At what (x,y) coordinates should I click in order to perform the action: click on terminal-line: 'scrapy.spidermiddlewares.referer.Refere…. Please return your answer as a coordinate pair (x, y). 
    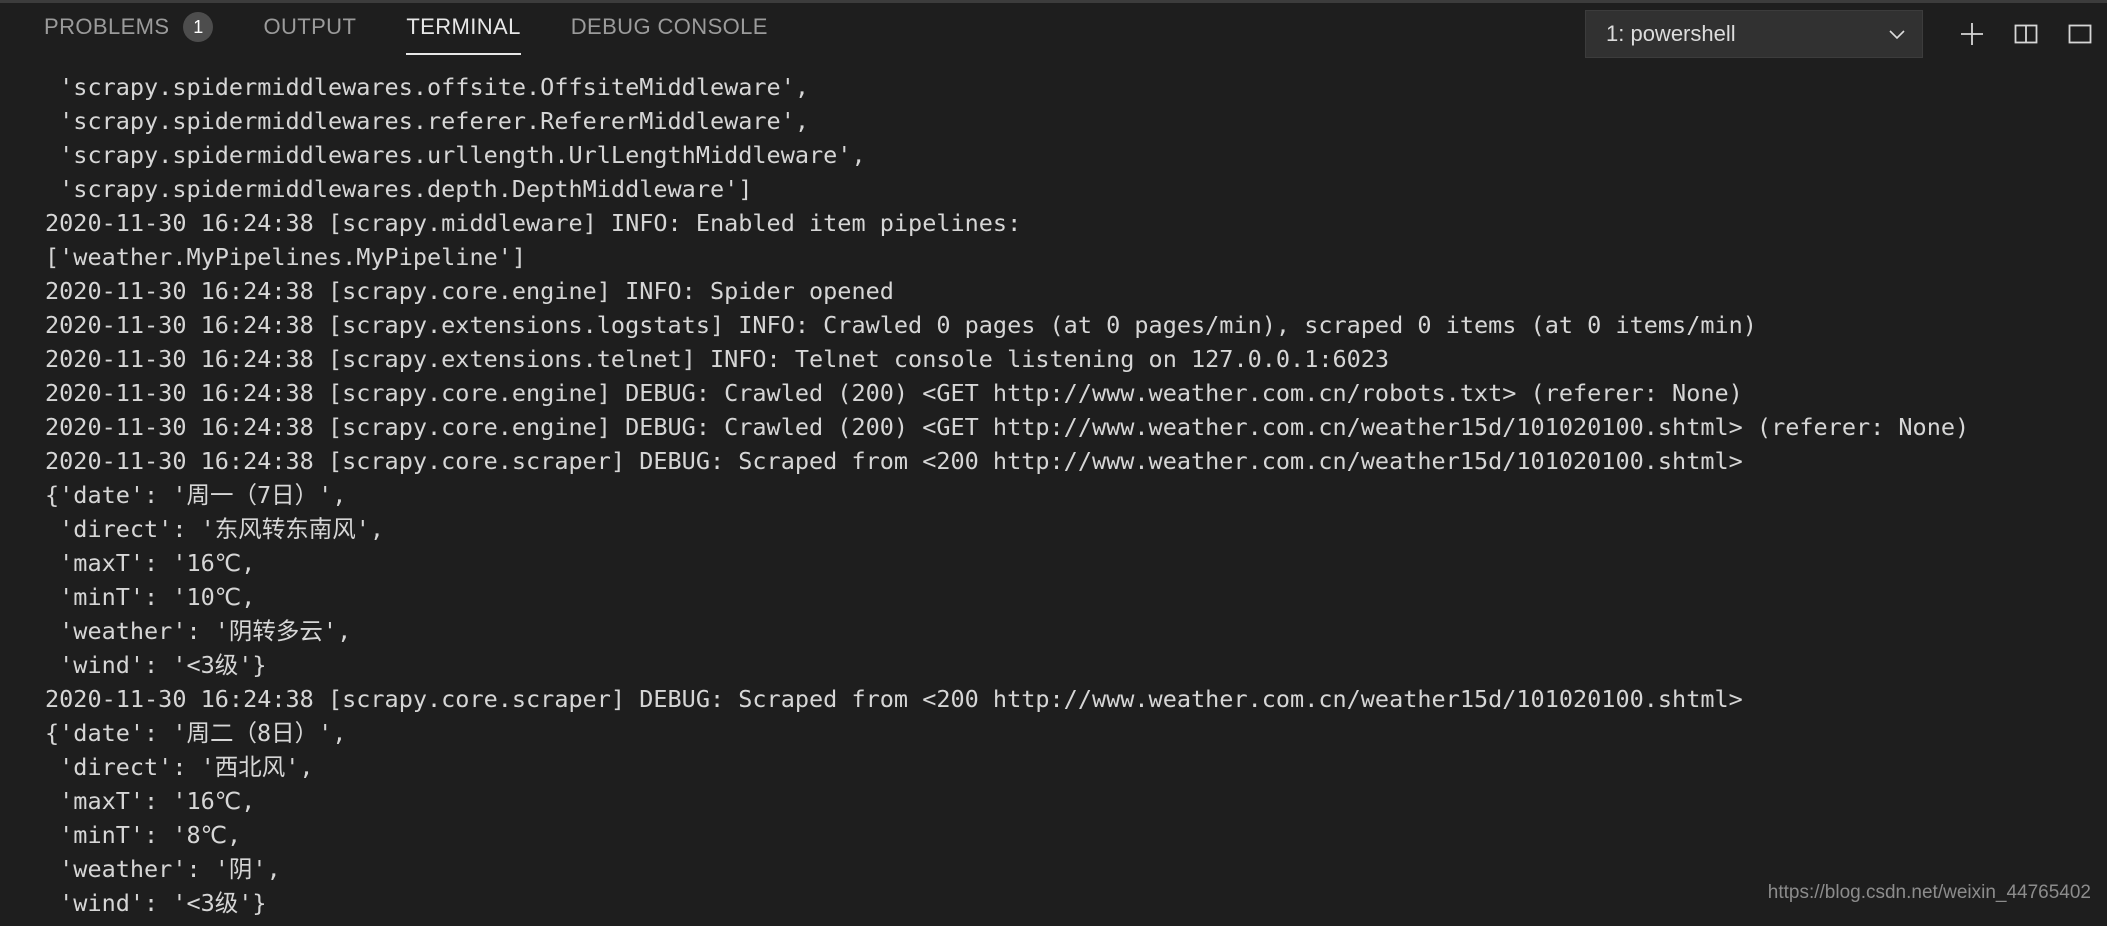
    Looking at the image, I should click on (427, 121).